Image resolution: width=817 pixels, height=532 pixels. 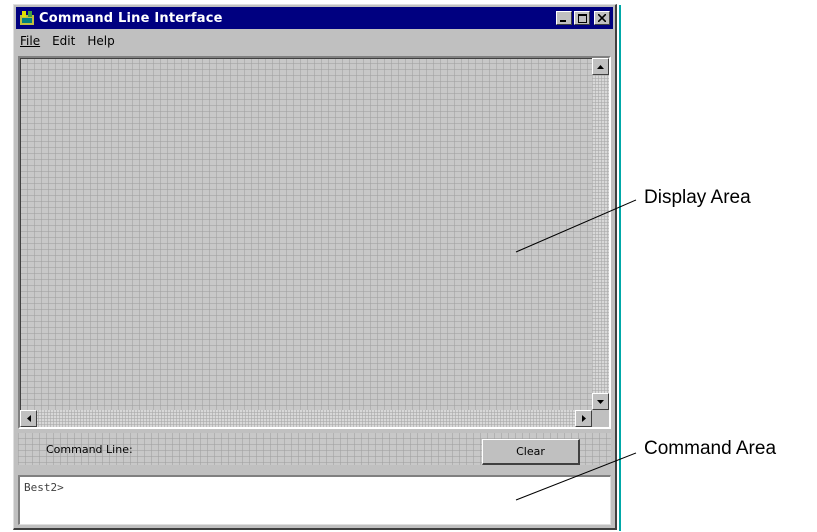 I want to click on clear-button: Clear, so click(x=531, y=452).